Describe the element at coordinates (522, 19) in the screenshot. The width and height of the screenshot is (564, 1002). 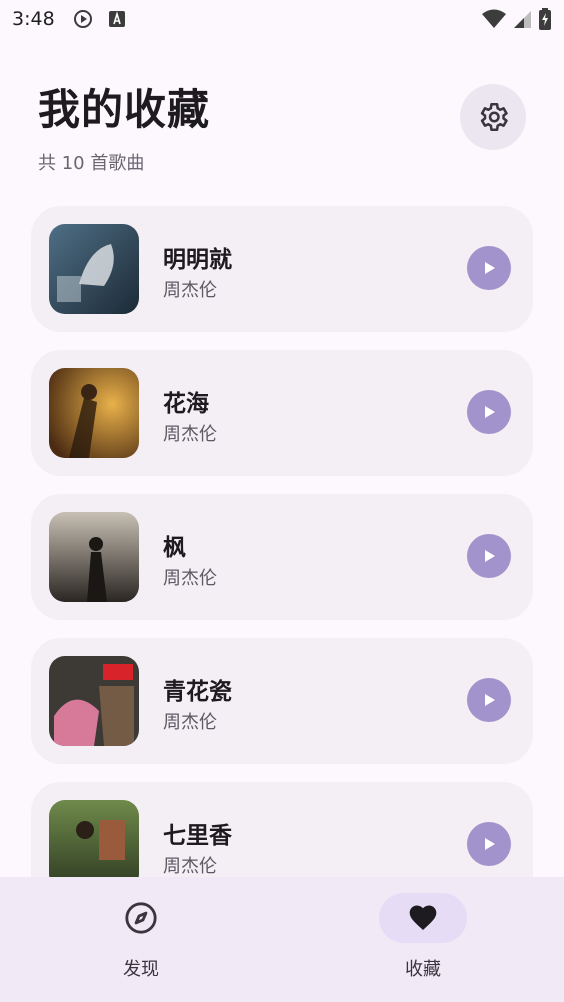
I see `cellular-signal-icon` at that location.